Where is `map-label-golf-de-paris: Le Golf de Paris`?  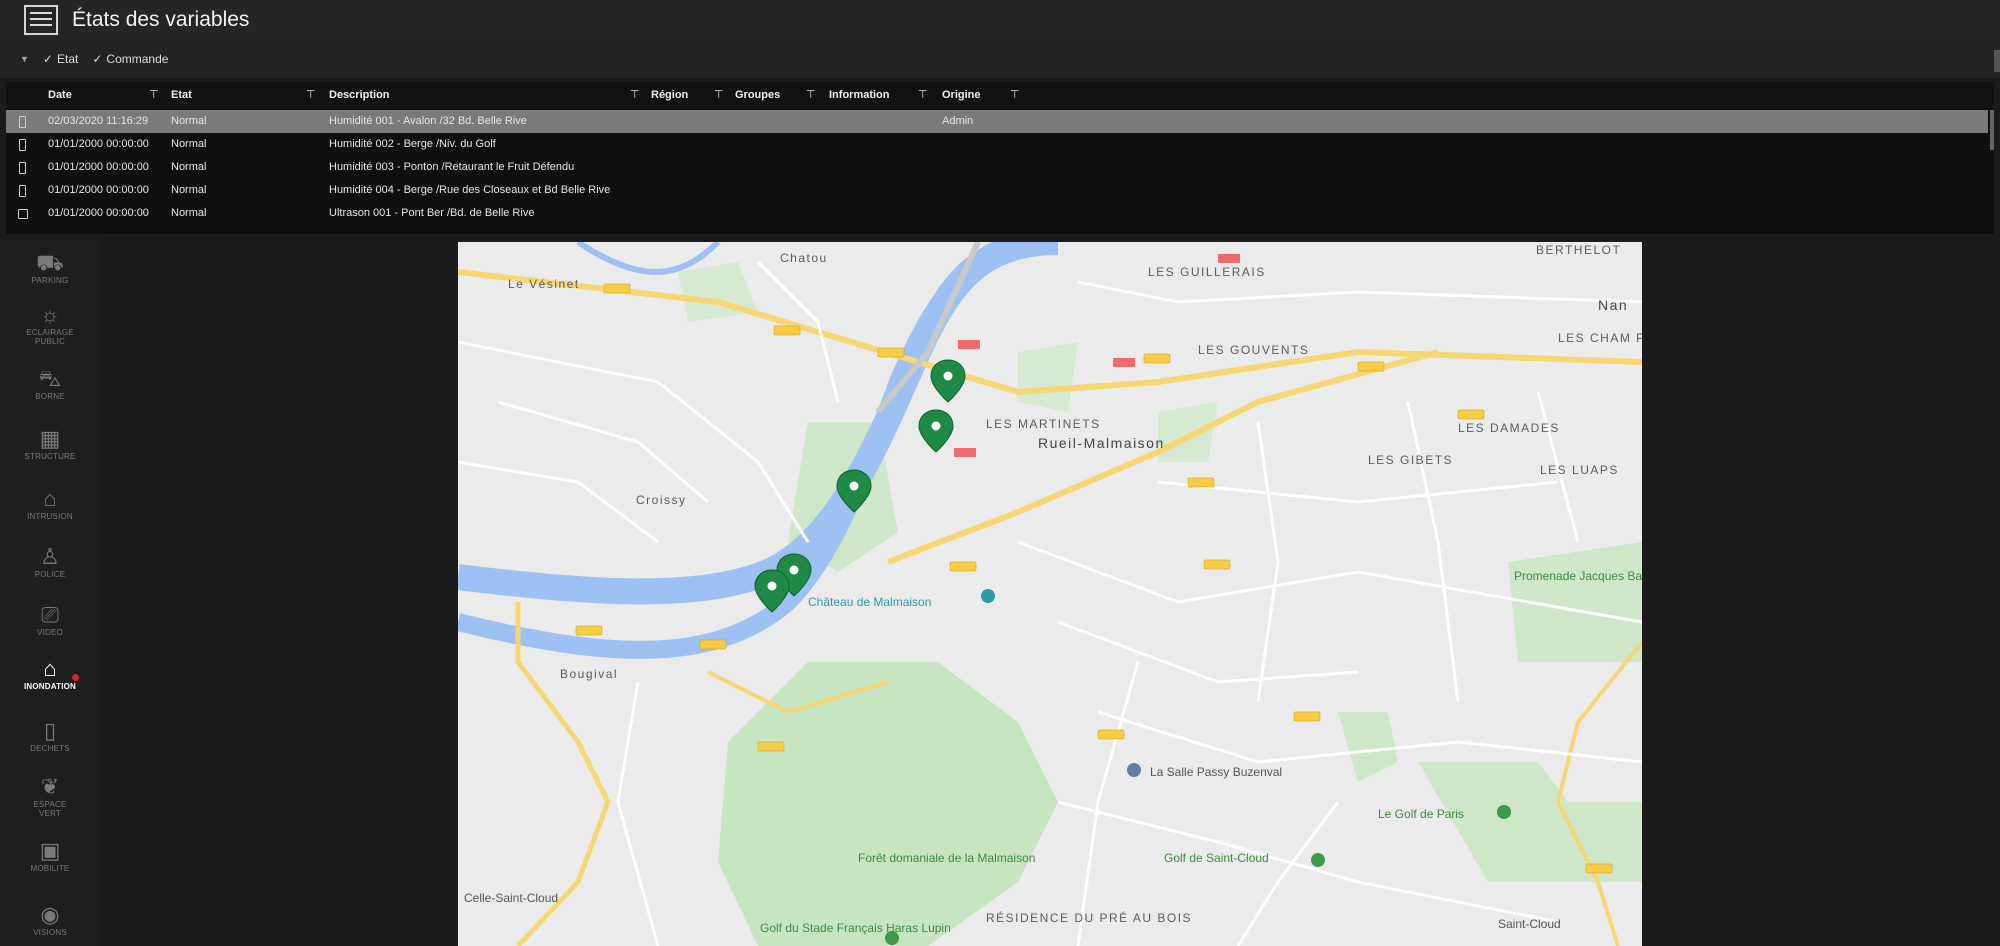 map-label-golf-de-paris: Le Golf de Paris is located at coordinates (1421, 814).